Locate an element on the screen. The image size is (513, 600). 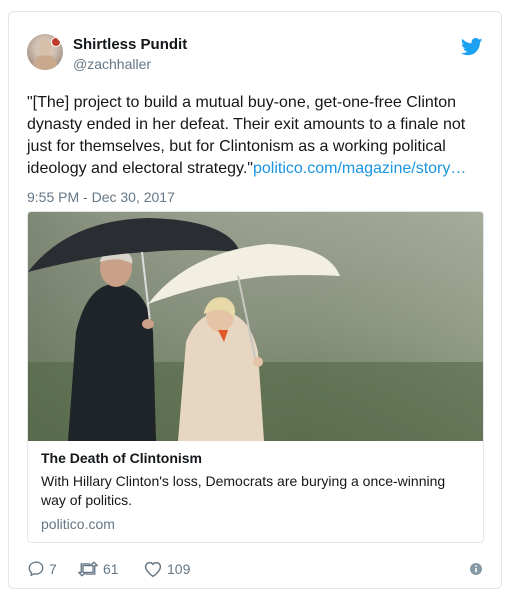
reply-button: 7 is located at coordinates (42, 569).